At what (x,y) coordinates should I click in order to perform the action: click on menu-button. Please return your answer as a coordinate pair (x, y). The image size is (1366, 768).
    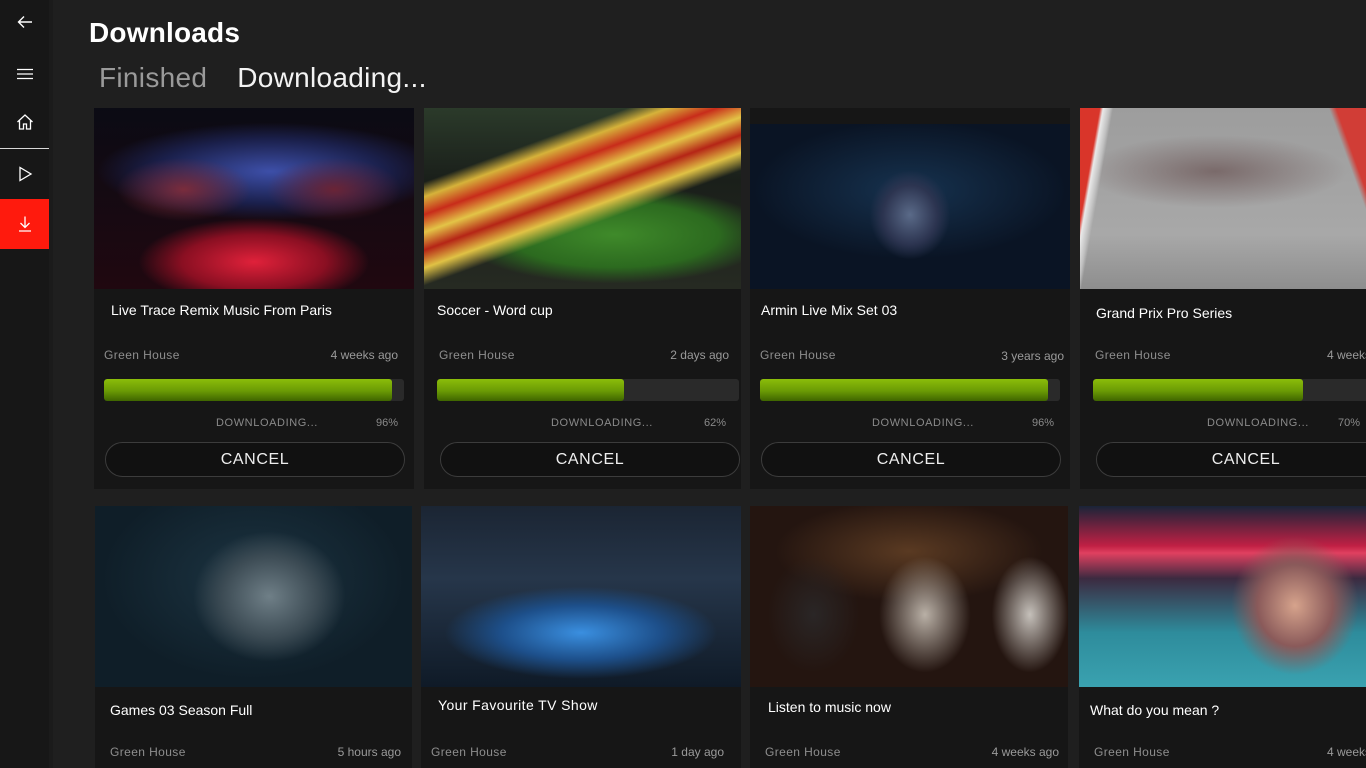
    Looking at the image, I should click on (24, 74).